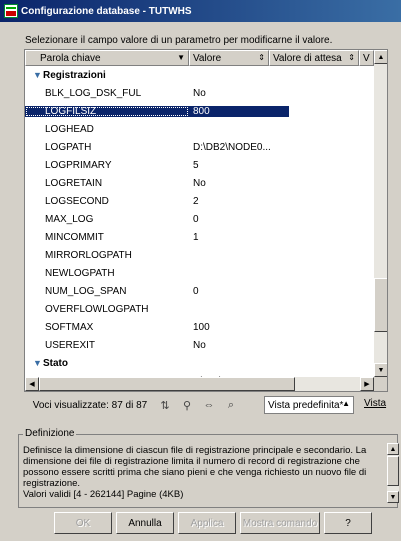 This screenshot has height=541, width=401. I want to click on keyword-cell: ▼Registrazioni, so click(69, 75).